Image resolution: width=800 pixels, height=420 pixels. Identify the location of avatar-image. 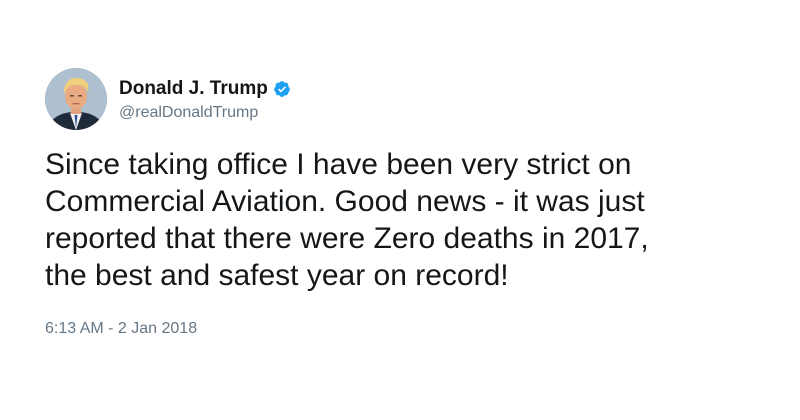
(76, 99).